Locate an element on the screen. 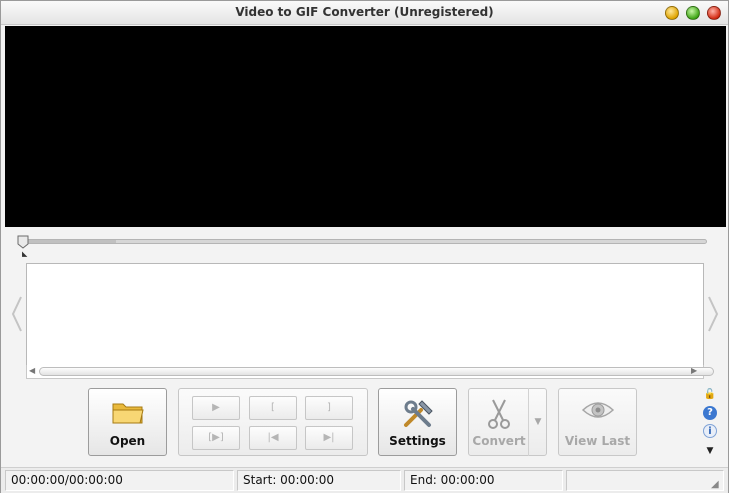  playback-controls: ▶ [ ] [▶] |◀ ▶| is located at coordinates (273, 422).